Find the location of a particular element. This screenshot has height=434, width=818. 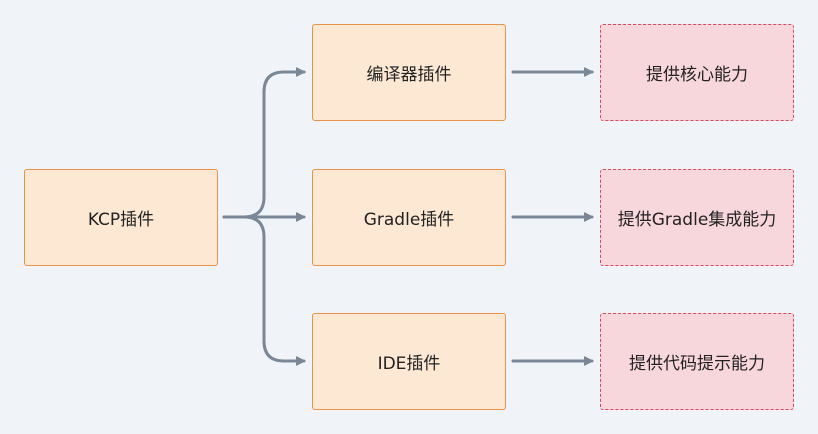

ide-plugin-label: IDE插件 is located at coordinates (409, 364).